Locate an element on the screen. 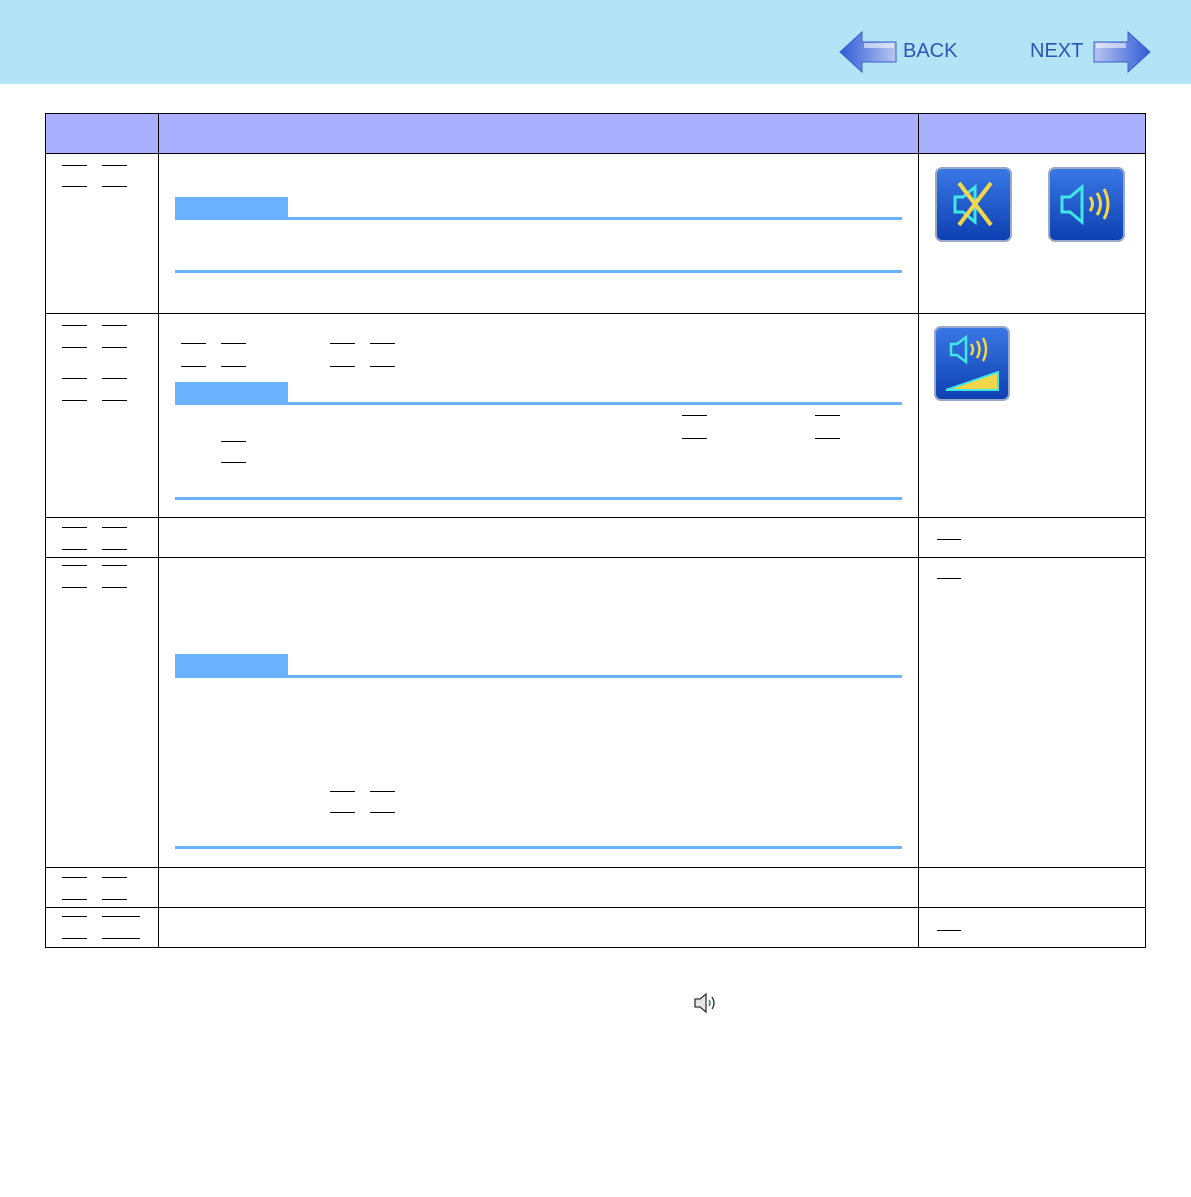 The image size is (1191, 1197). mute-icon is located at coordinates (973, 207).